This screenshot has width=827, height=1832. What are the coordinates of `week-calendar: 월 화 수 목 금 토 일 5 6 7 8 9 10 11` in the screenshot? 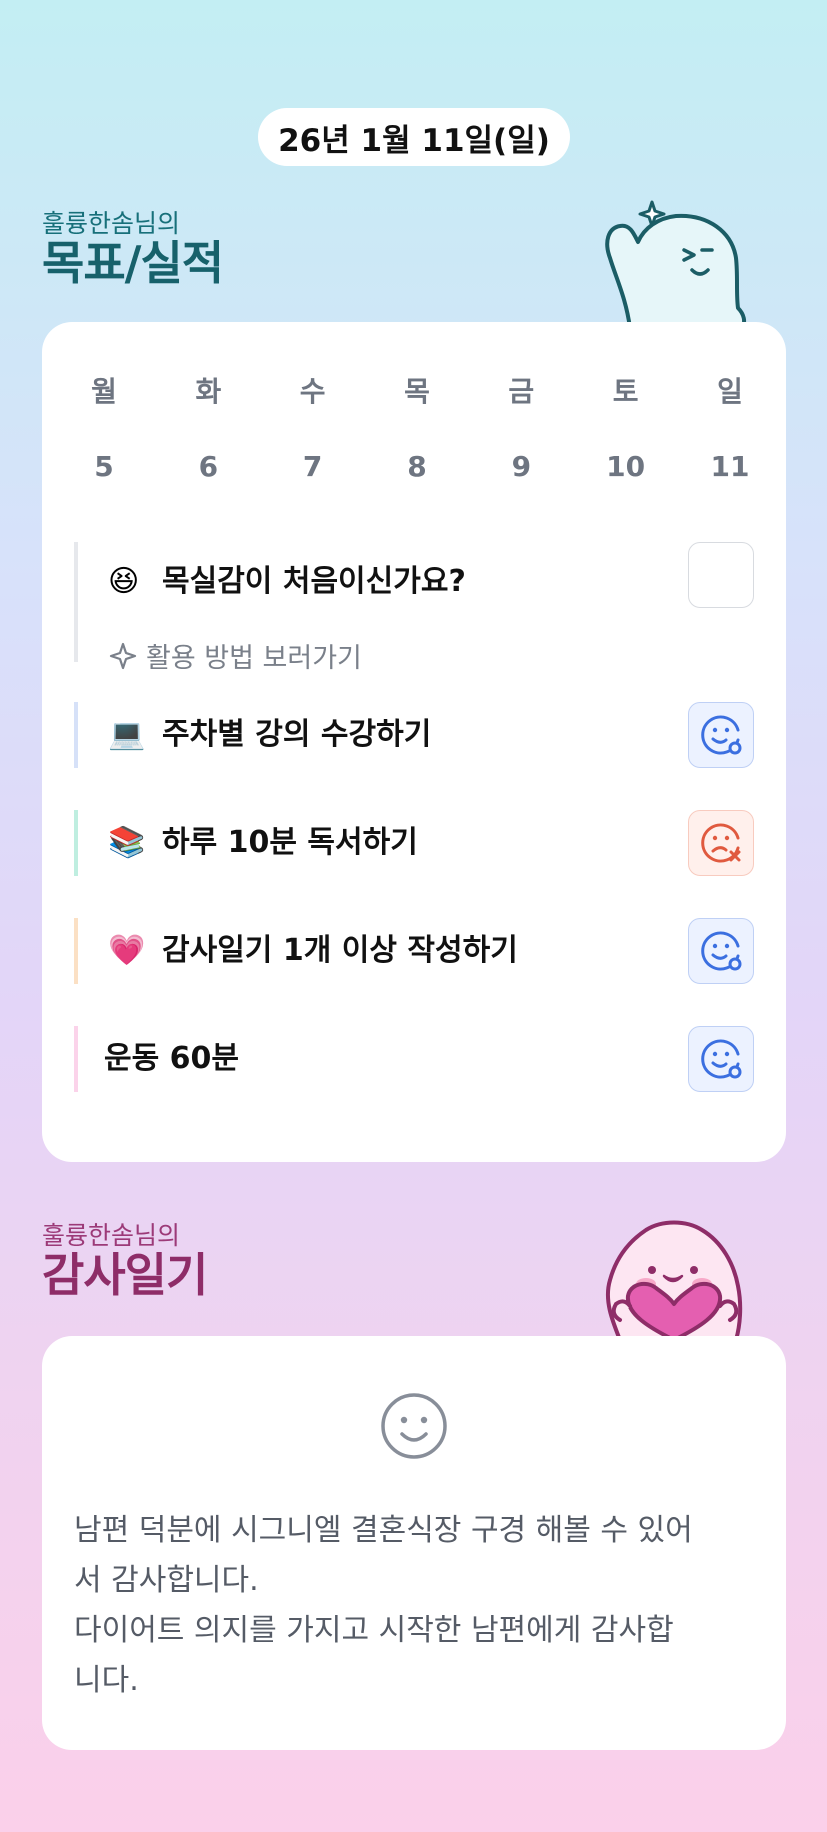 It's located at (414, 426).